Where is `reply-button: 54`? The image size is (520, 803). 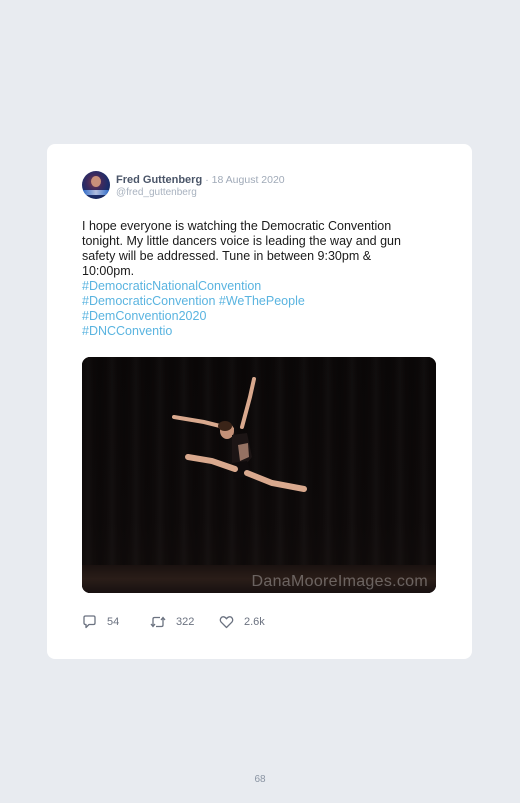 reply-button: 54 is located at coordinates (100, 622).